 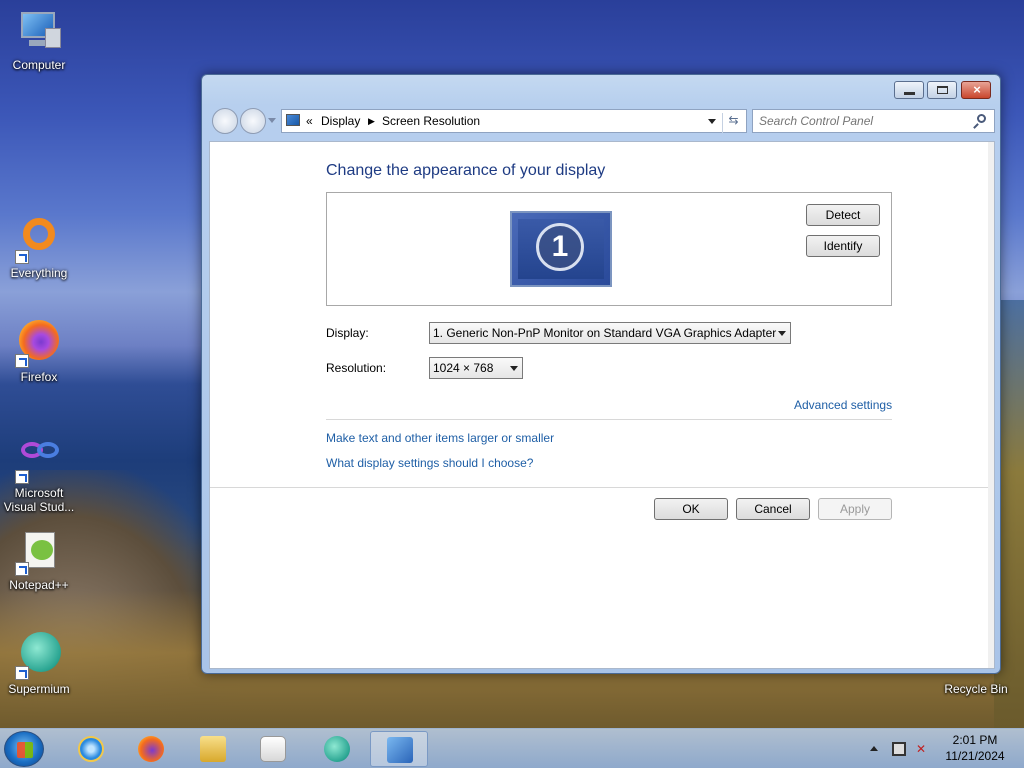 What do you see at coordinates (39, 65) in the screenshot?
I see `desktop-icon-label: Computer` at bounding box center [39, 65].